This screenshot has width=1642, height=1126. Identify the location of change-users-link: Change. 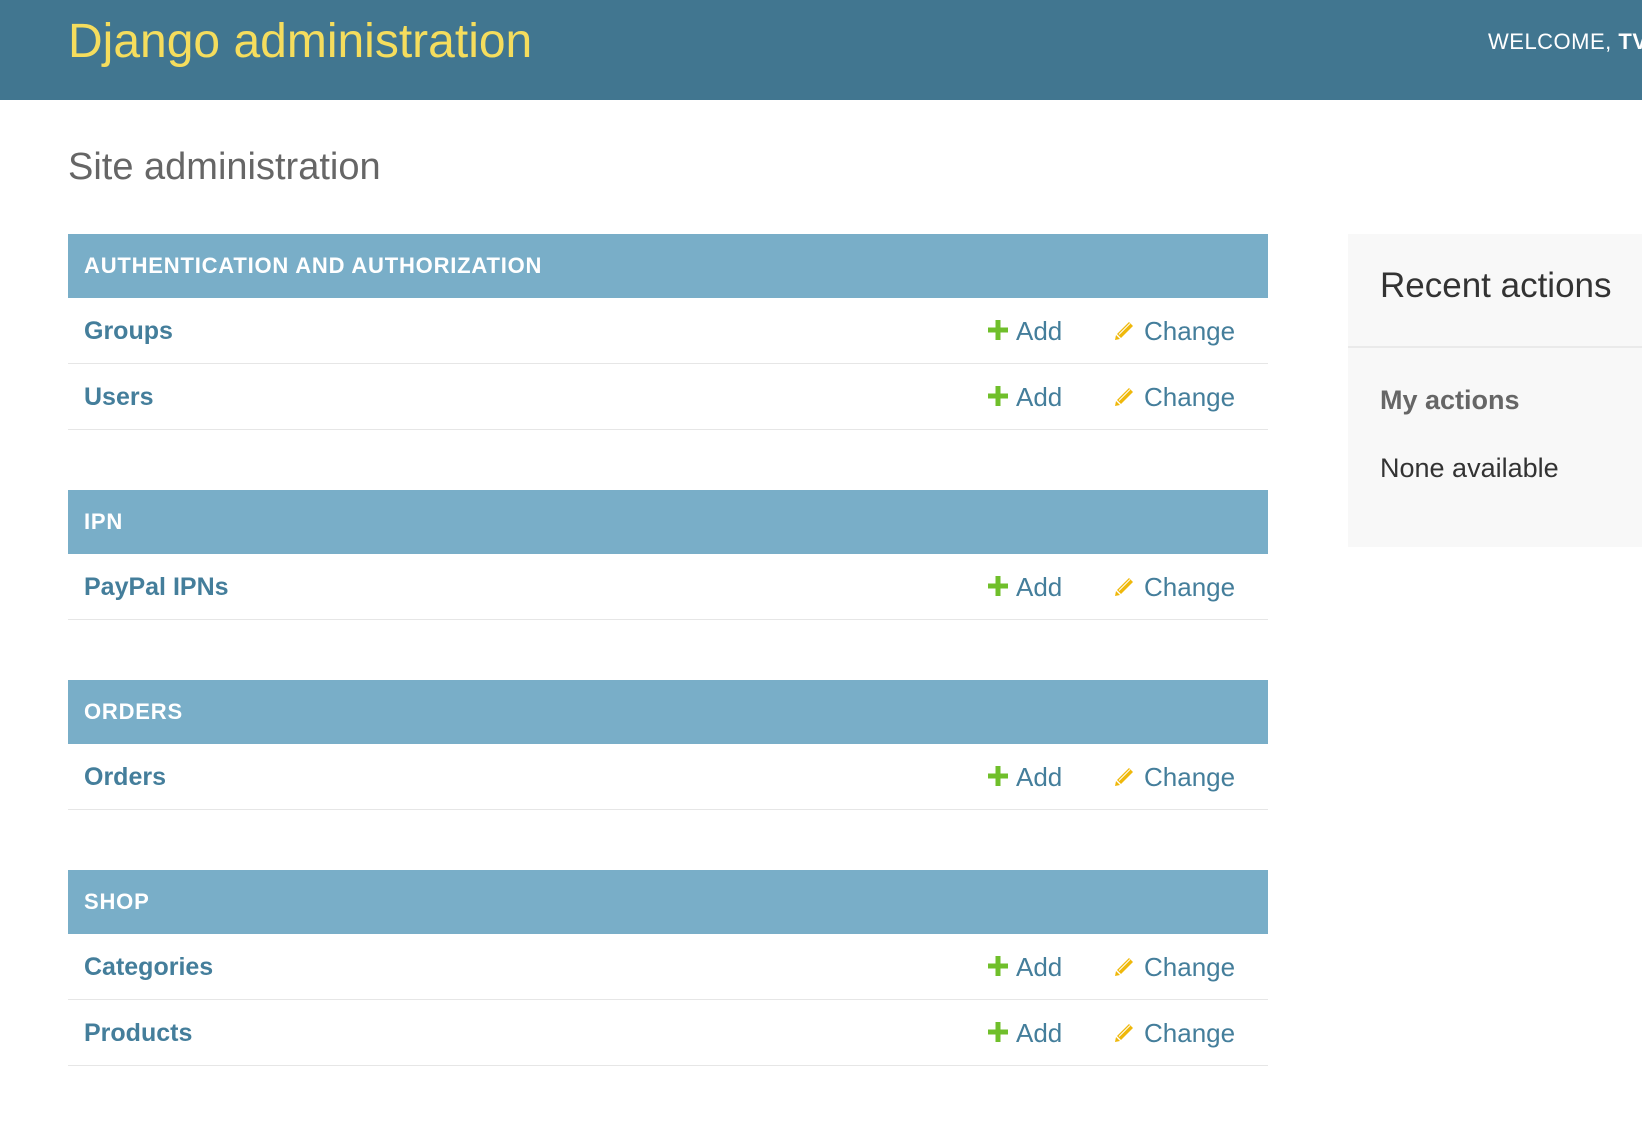
(1174, 397).